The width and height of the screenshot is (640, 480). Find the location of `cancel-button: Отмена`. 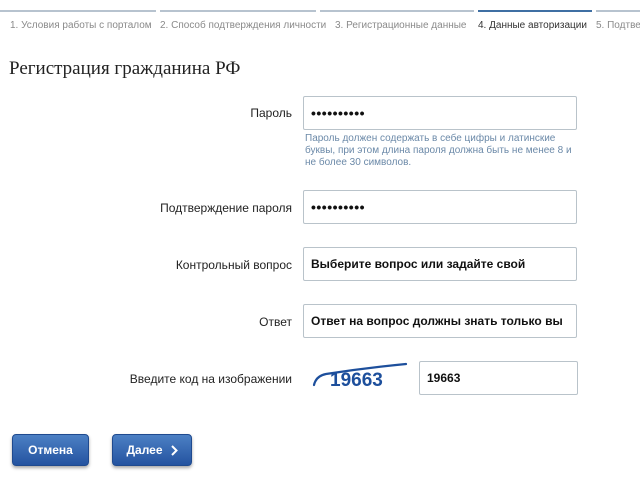

cancel-button: Отмена is located at coordinates (50, 450).